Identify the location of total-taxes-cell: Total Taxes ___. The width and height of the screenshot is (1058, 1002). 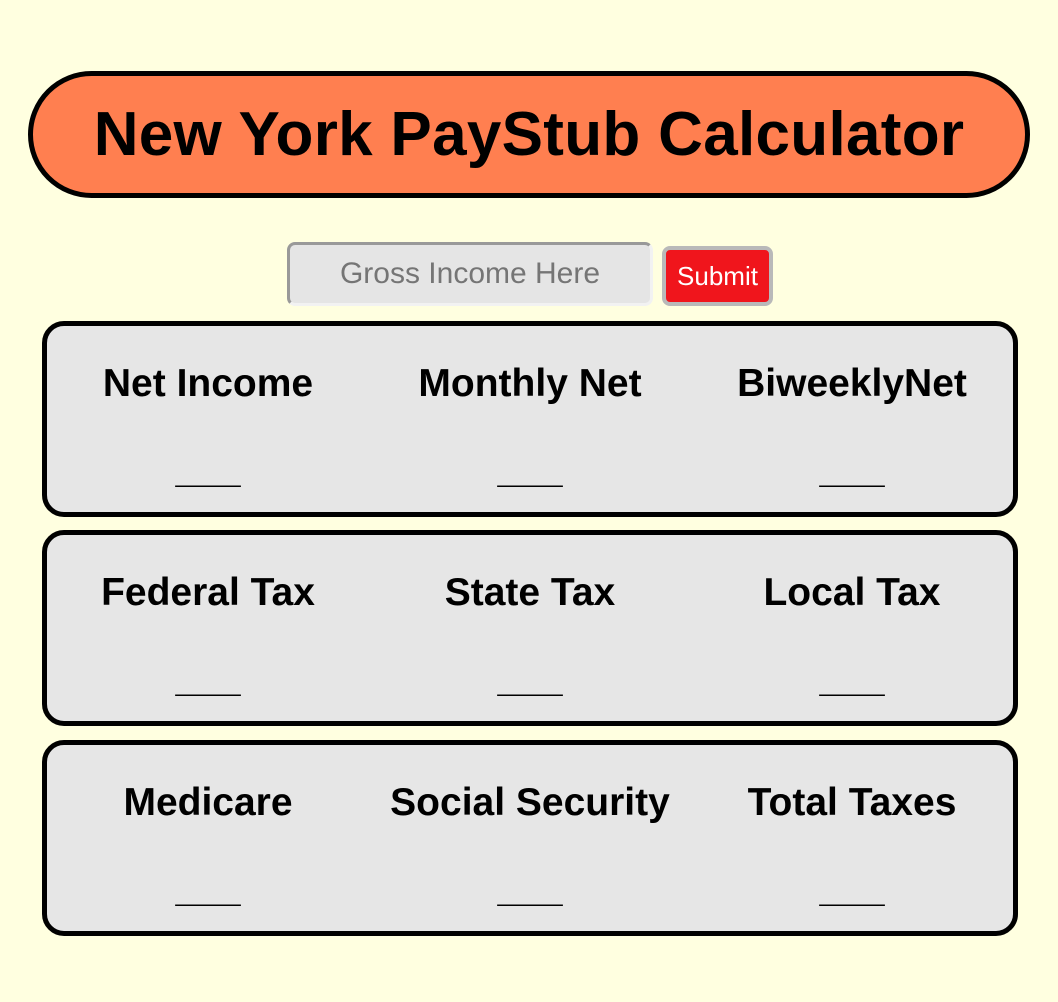
(852, 838).